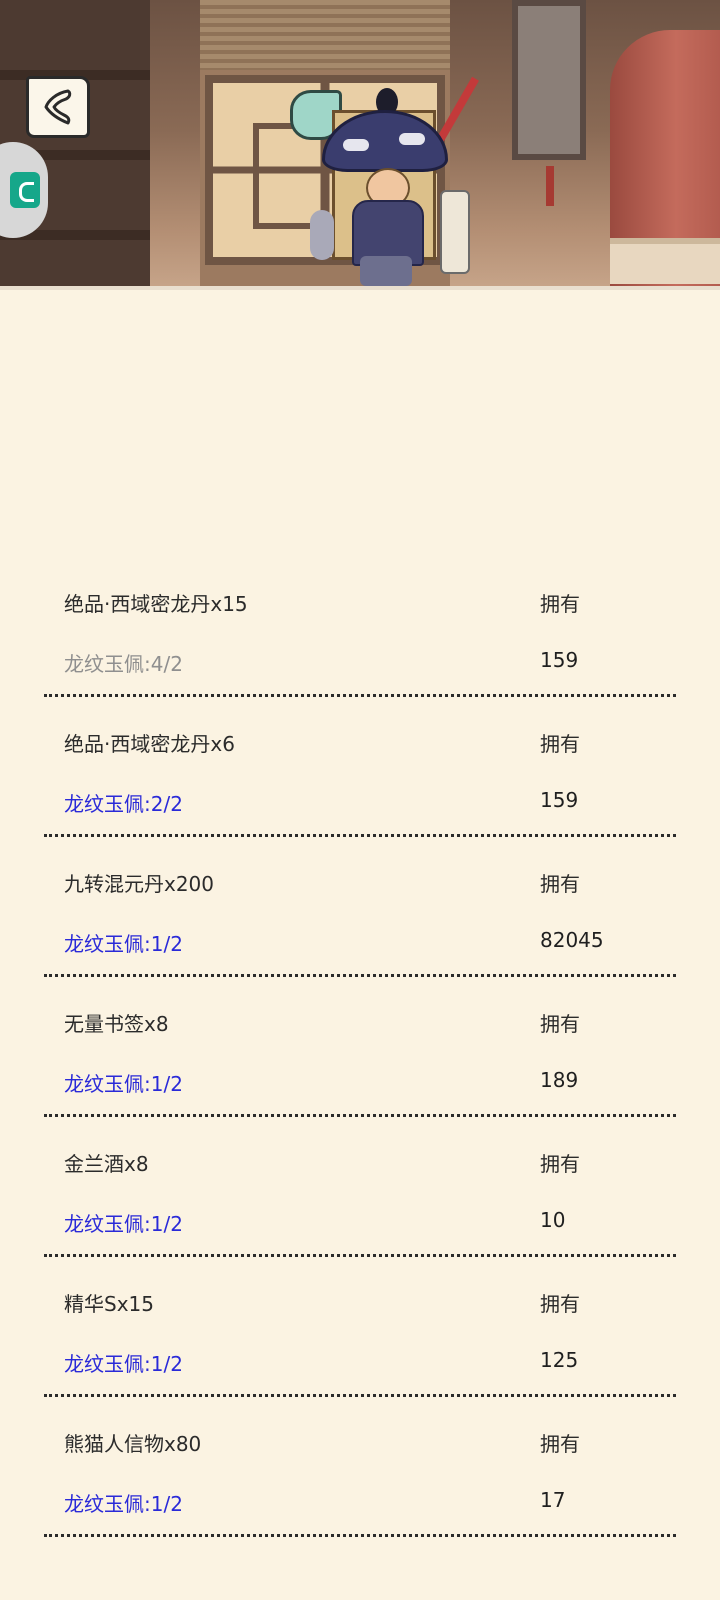 The image size is (720, 1600). Describe the element at coordinates (559, 1080) in the screenshot. I see `owned-count: 189` at that location.